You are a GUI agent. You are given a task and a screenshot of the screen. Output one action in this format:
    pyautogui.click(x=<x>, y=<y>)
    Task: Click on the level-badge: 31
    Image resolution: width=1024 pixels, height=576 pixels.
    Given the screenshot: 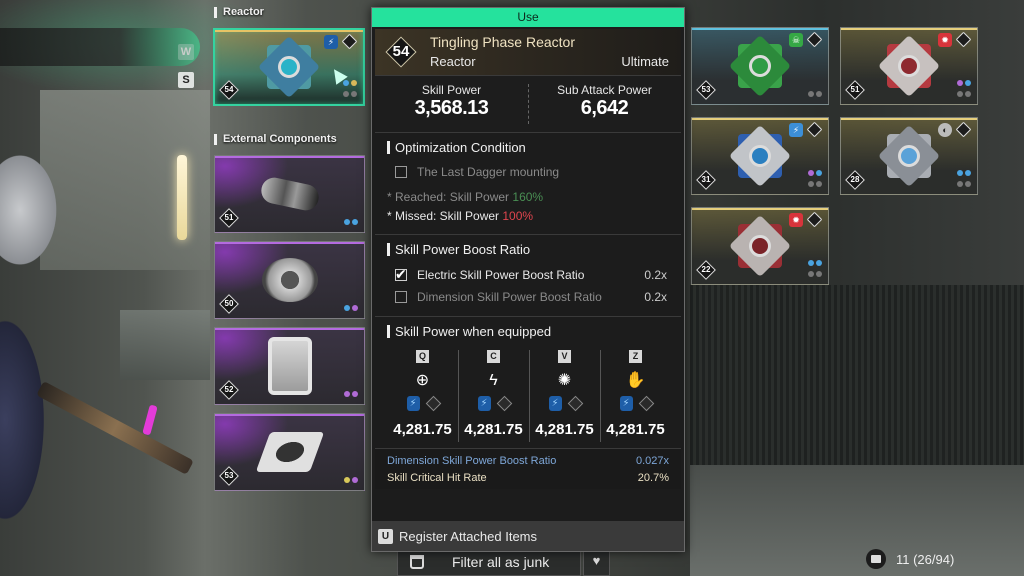 What is the action you would take?
    pyautogui.click(x=706, y=180)
    